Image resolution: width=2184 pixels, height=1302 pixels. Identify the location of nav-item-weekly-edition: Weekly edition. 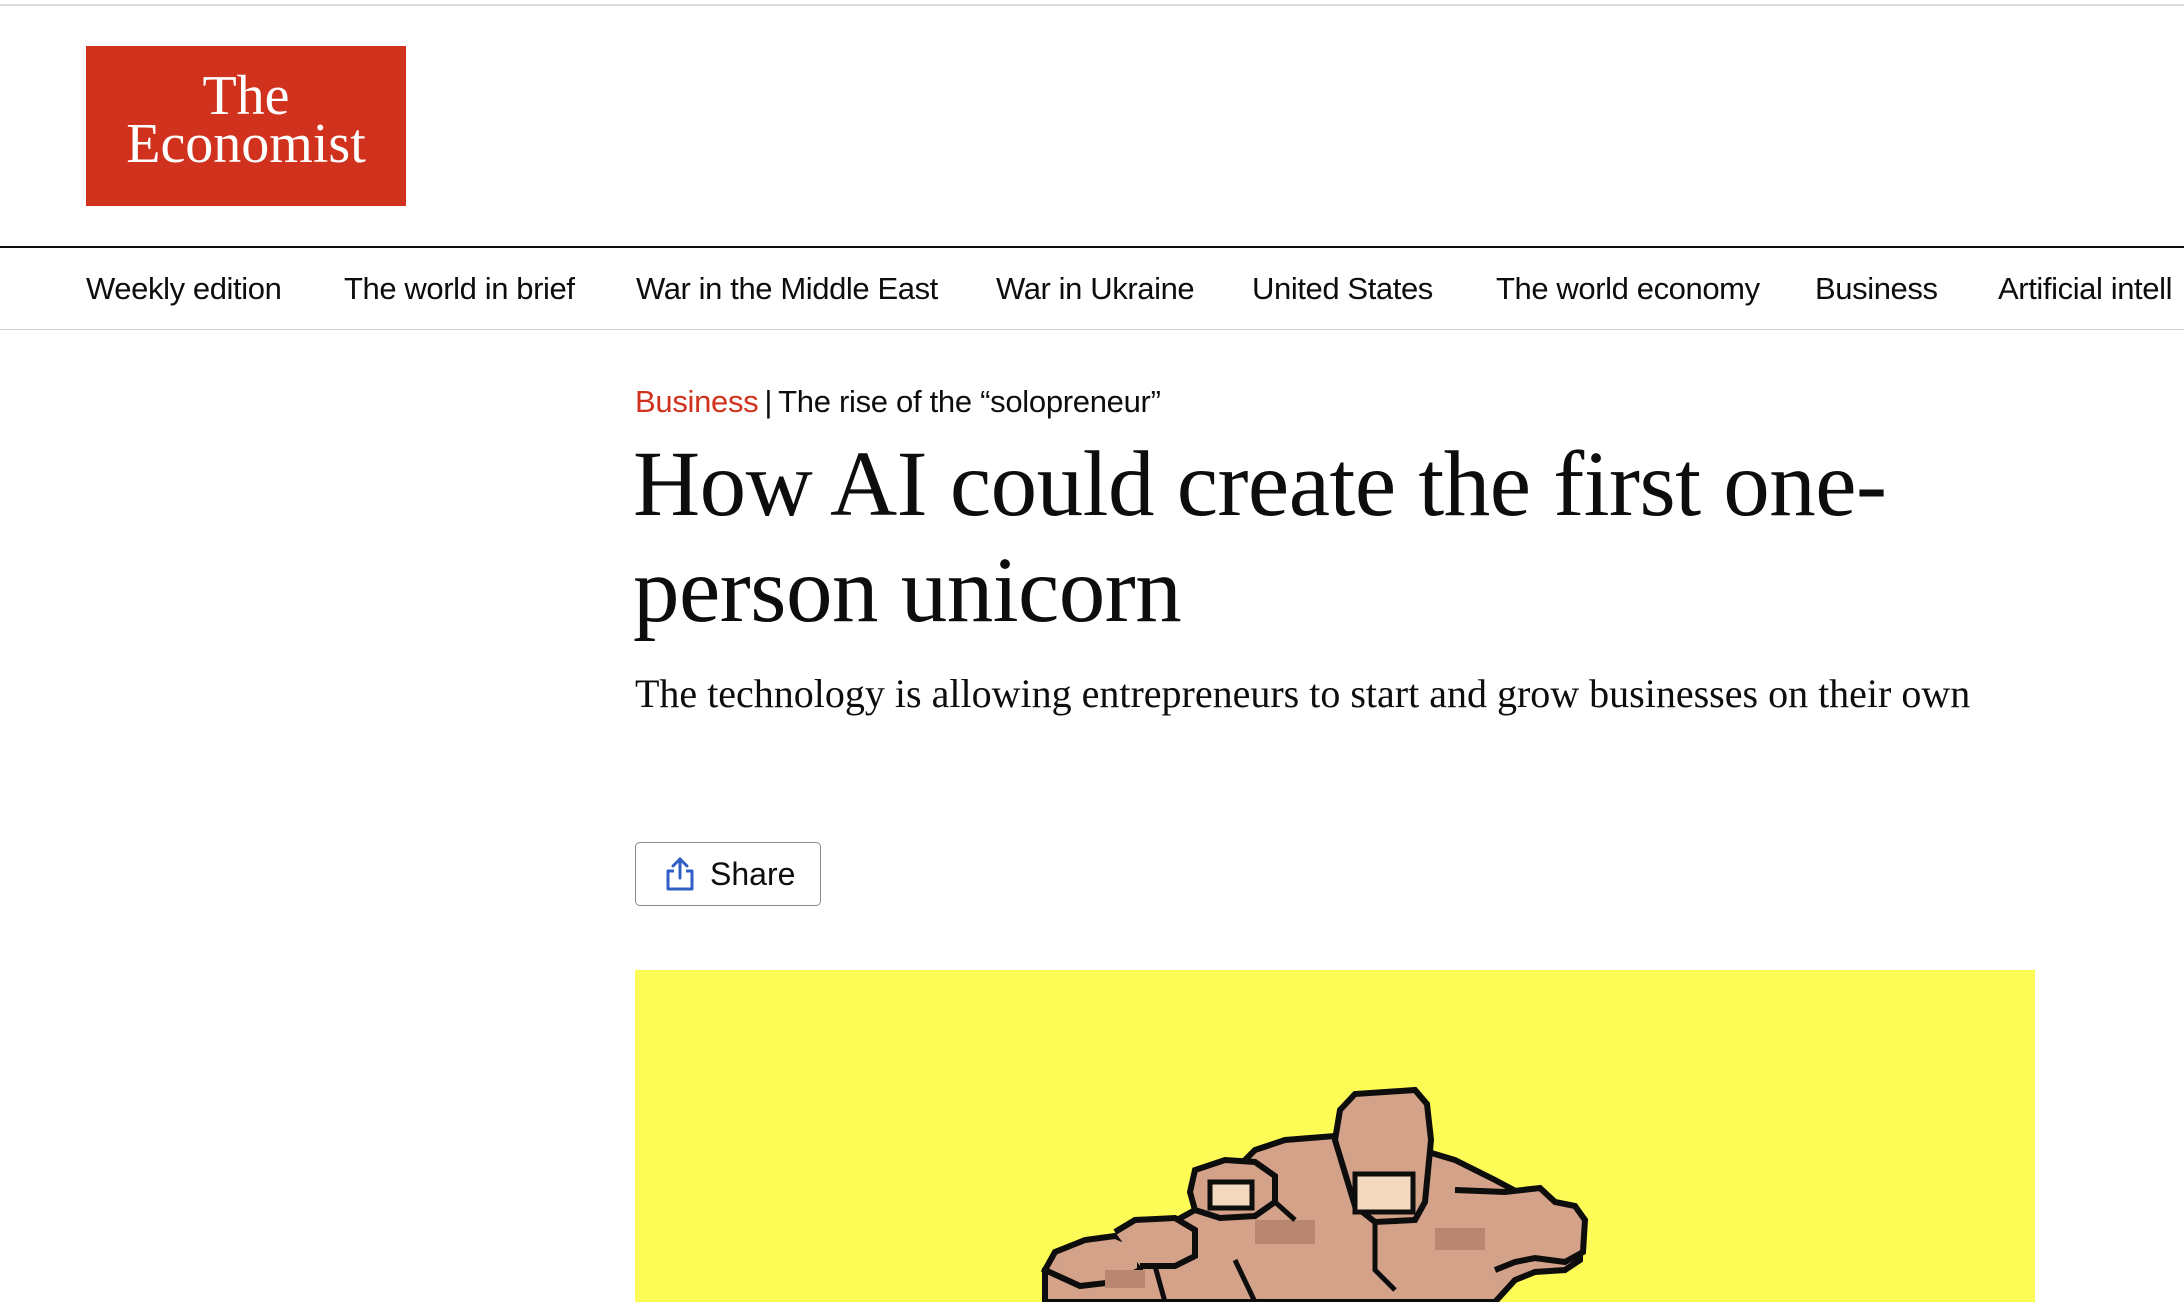
(184, 288).